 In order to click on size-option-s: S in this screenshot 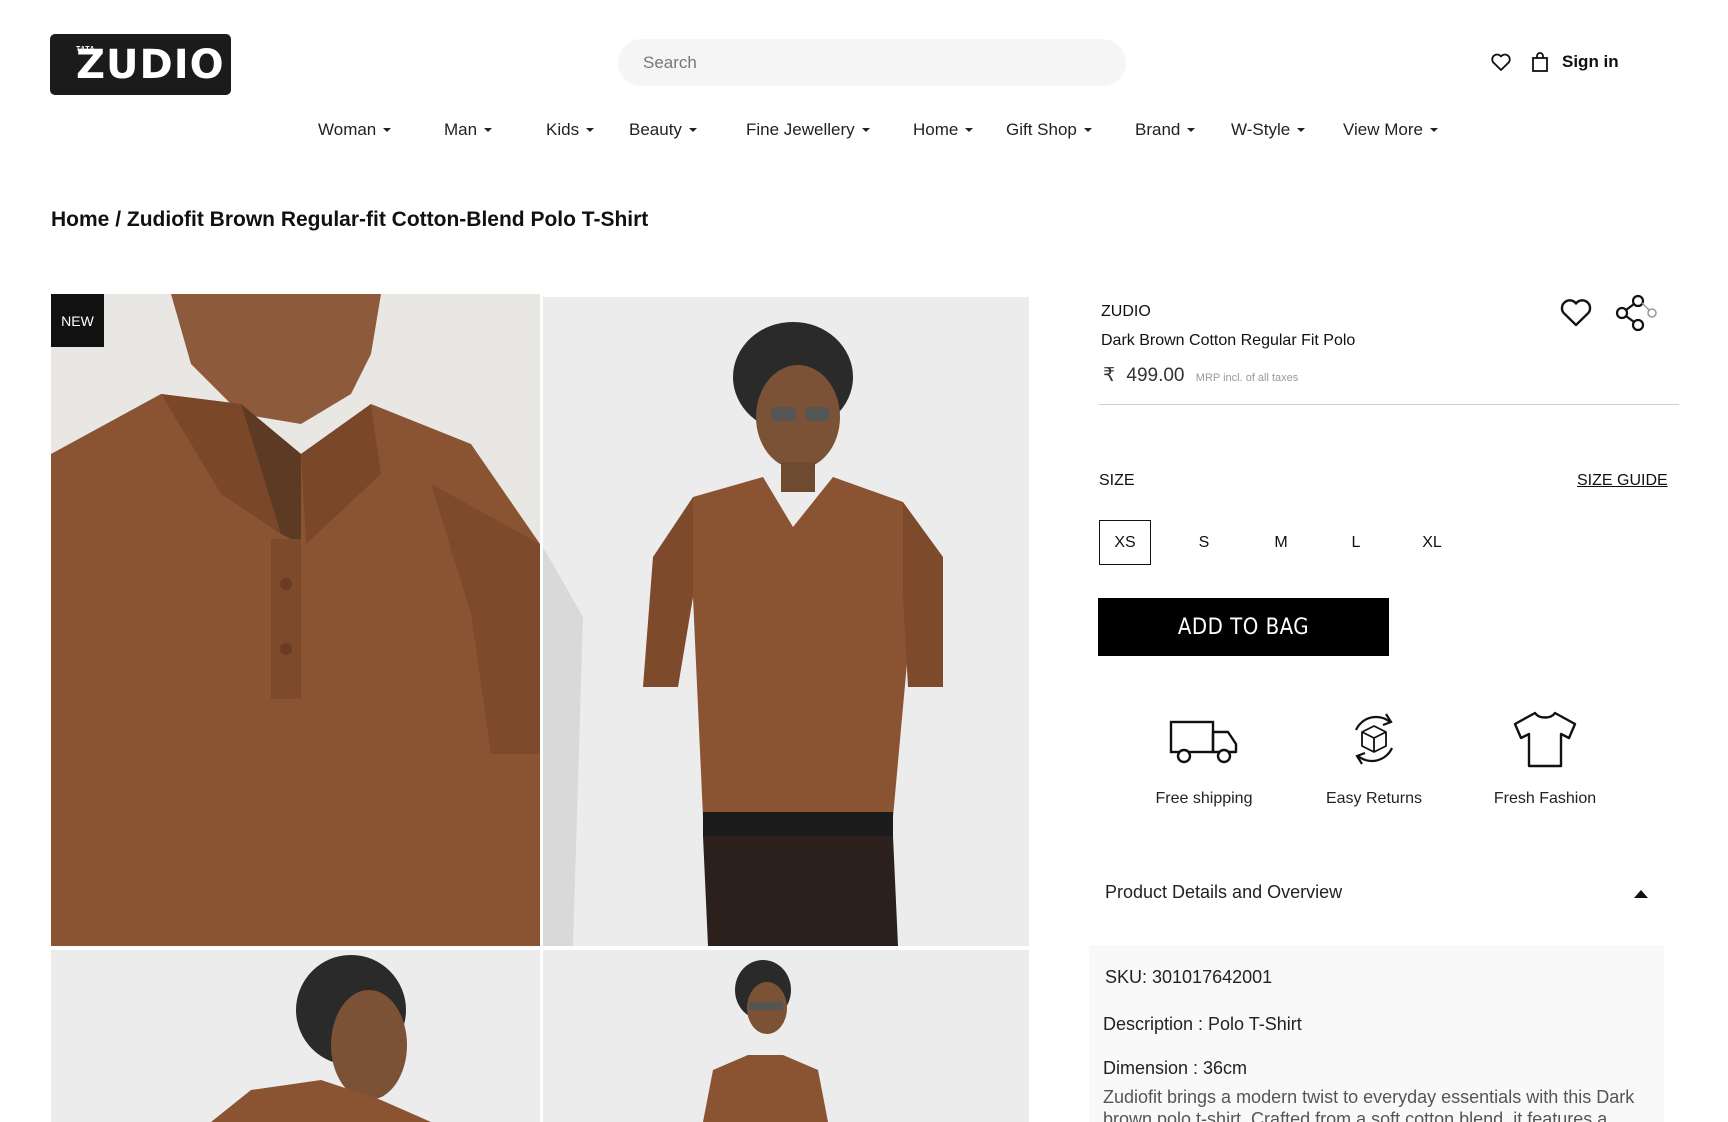, I will do `click(1204, 542)`.